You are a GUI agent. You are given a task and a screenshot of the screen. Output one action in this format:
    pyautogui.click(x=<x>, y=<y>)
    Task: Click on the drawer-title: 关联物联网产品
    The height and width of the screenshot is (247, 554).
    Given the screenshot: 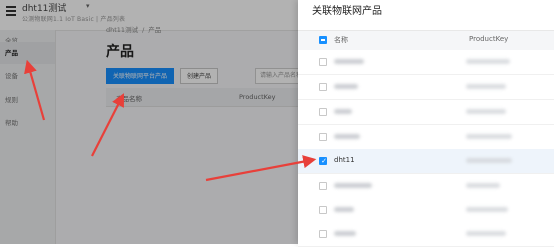 What is the action you would take?
    pyautogui.click(x=347, y=11)
    